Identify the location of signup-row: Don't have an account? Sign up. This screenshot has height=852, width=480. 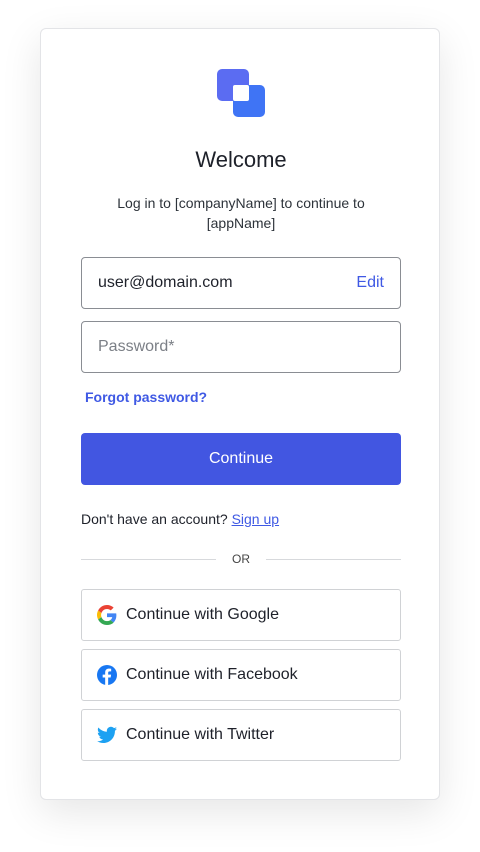
(180, 519).